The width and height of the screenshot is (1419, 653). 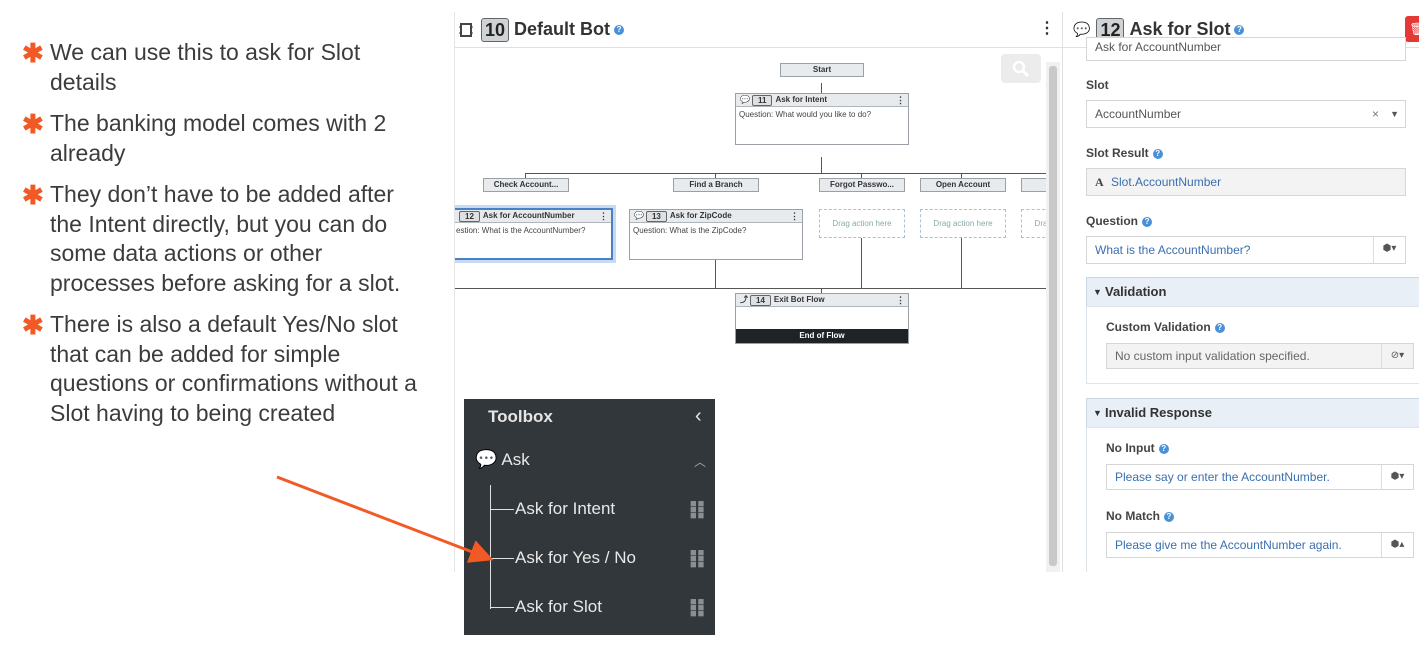 I want to click on toolbox-title: Toolbox, so click(x=520, y=416).